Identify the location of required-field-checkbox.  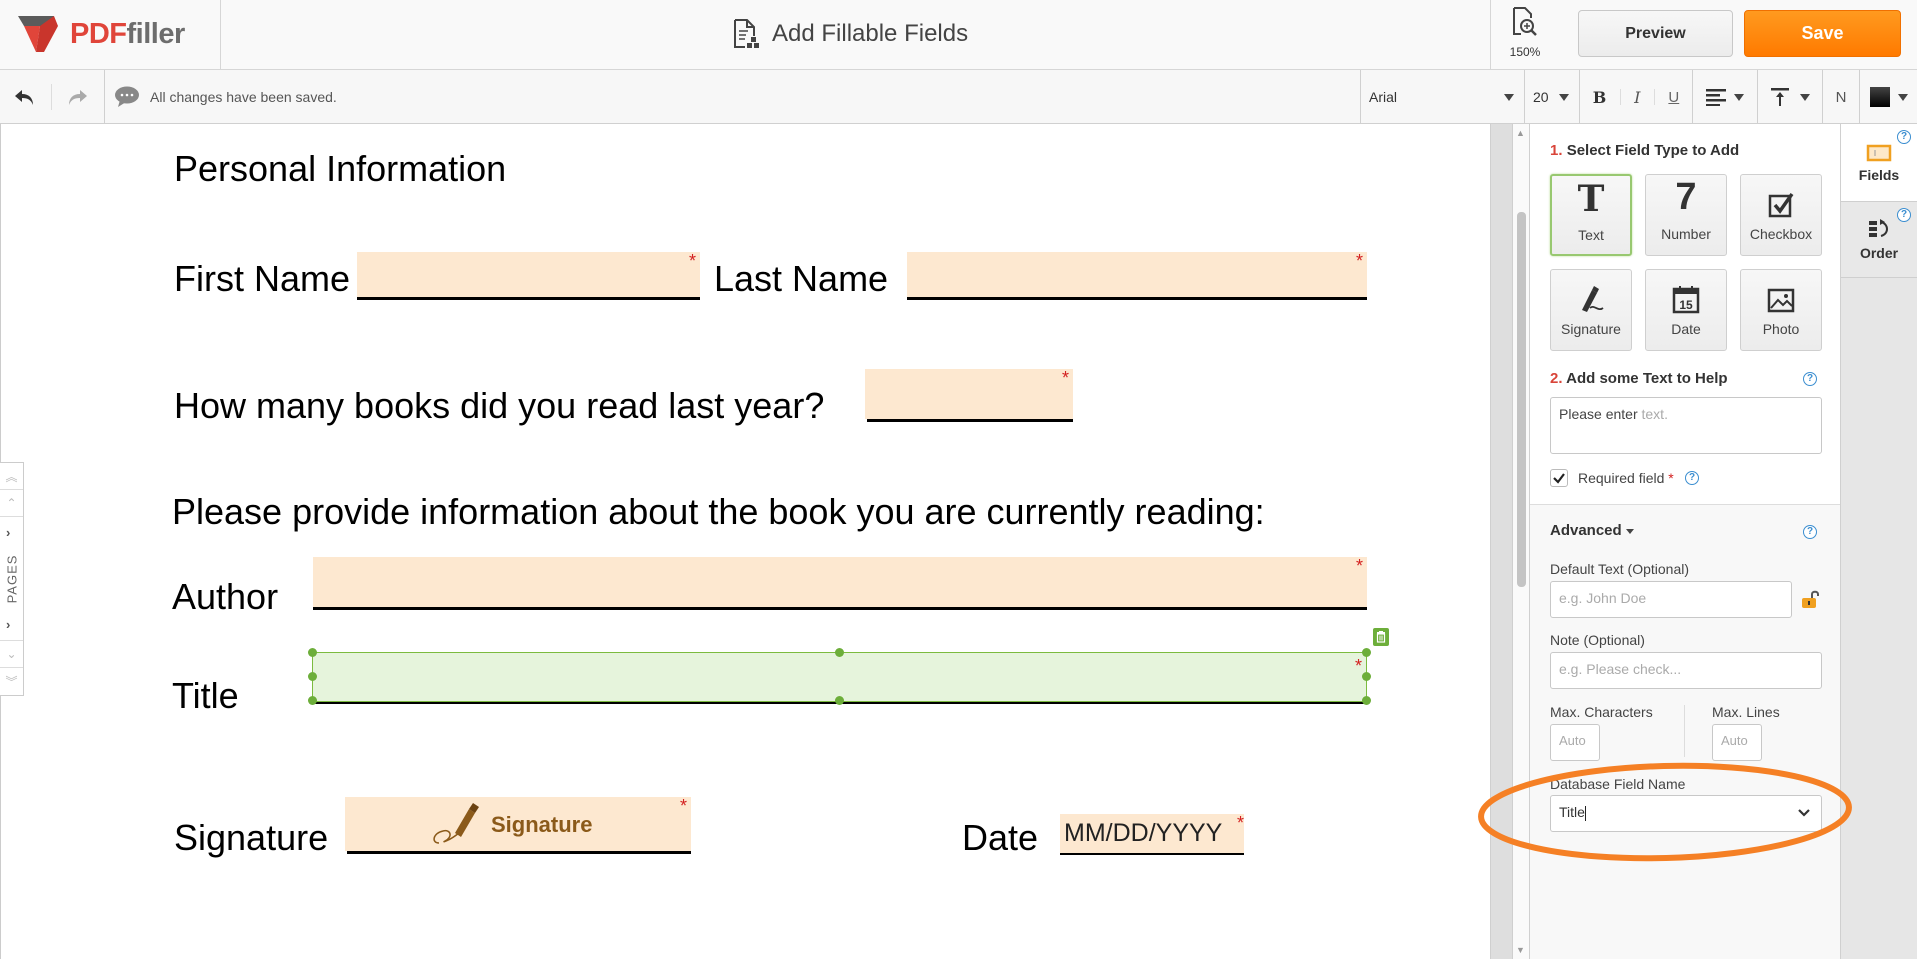
(1559, 478).